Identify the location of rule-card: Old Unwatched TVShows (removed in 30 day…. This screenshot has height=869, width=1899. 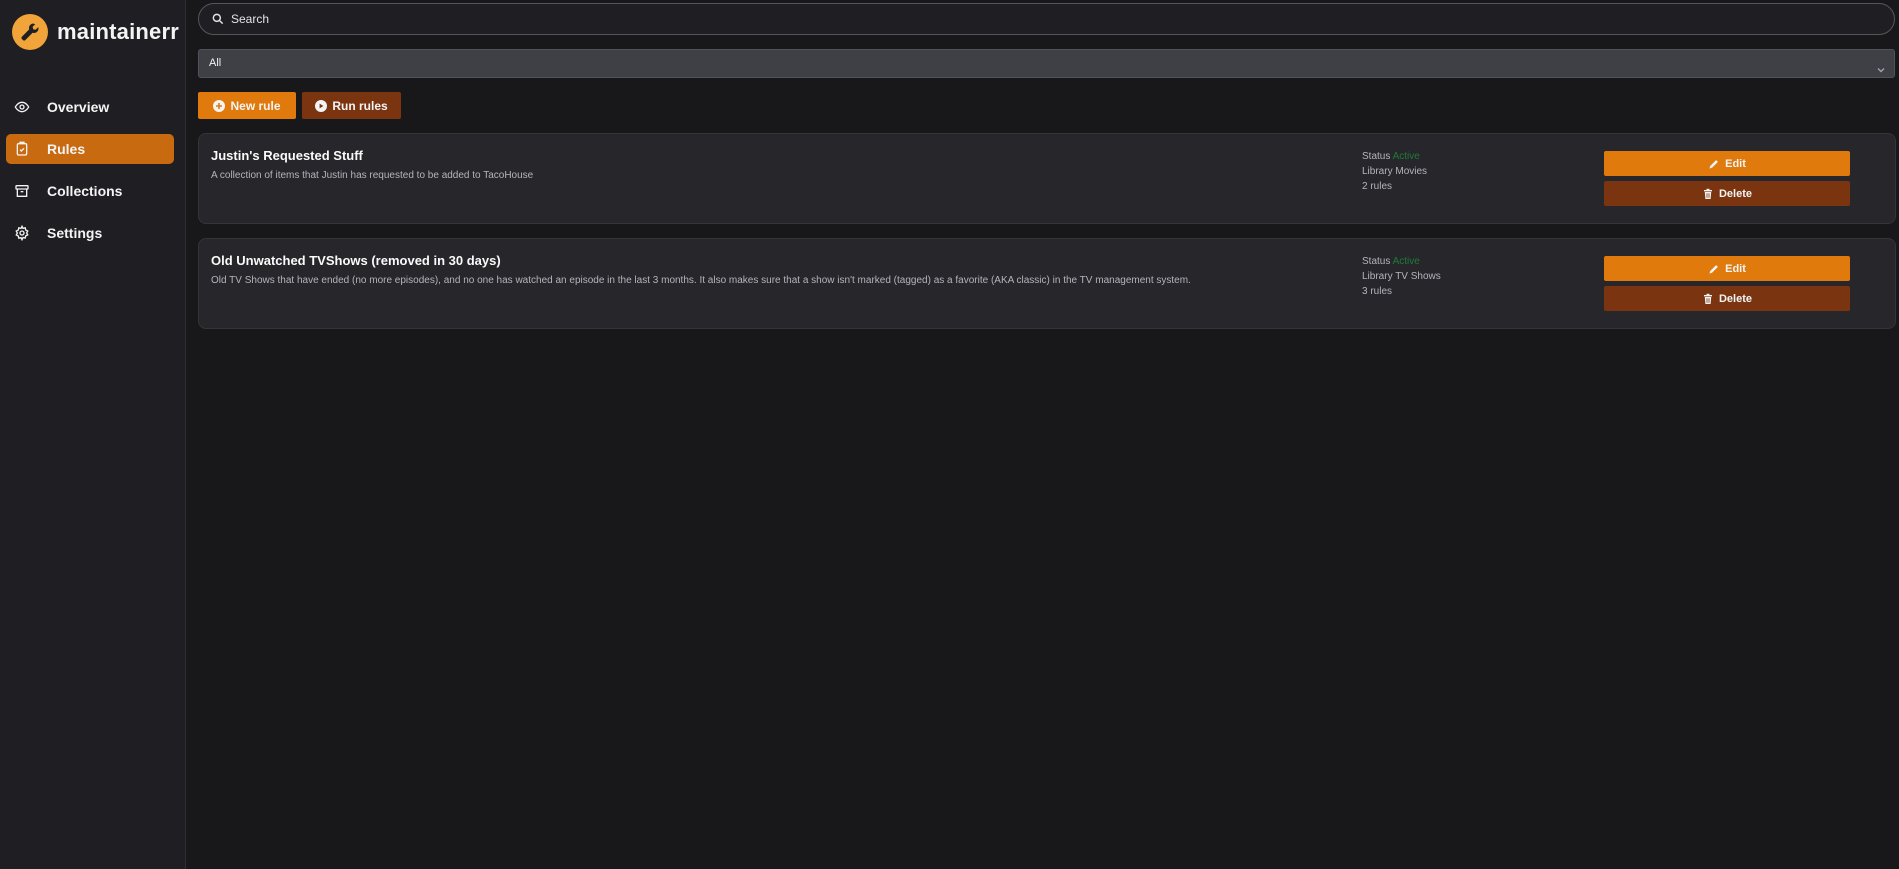
(1047, 283).